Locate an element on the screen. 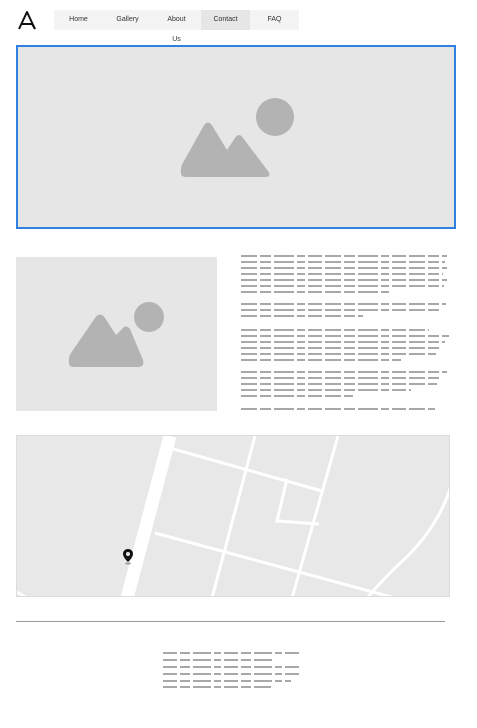 The width and height of the screenshot is (477, 728). footer-divider is located at coordinates (230, 621).